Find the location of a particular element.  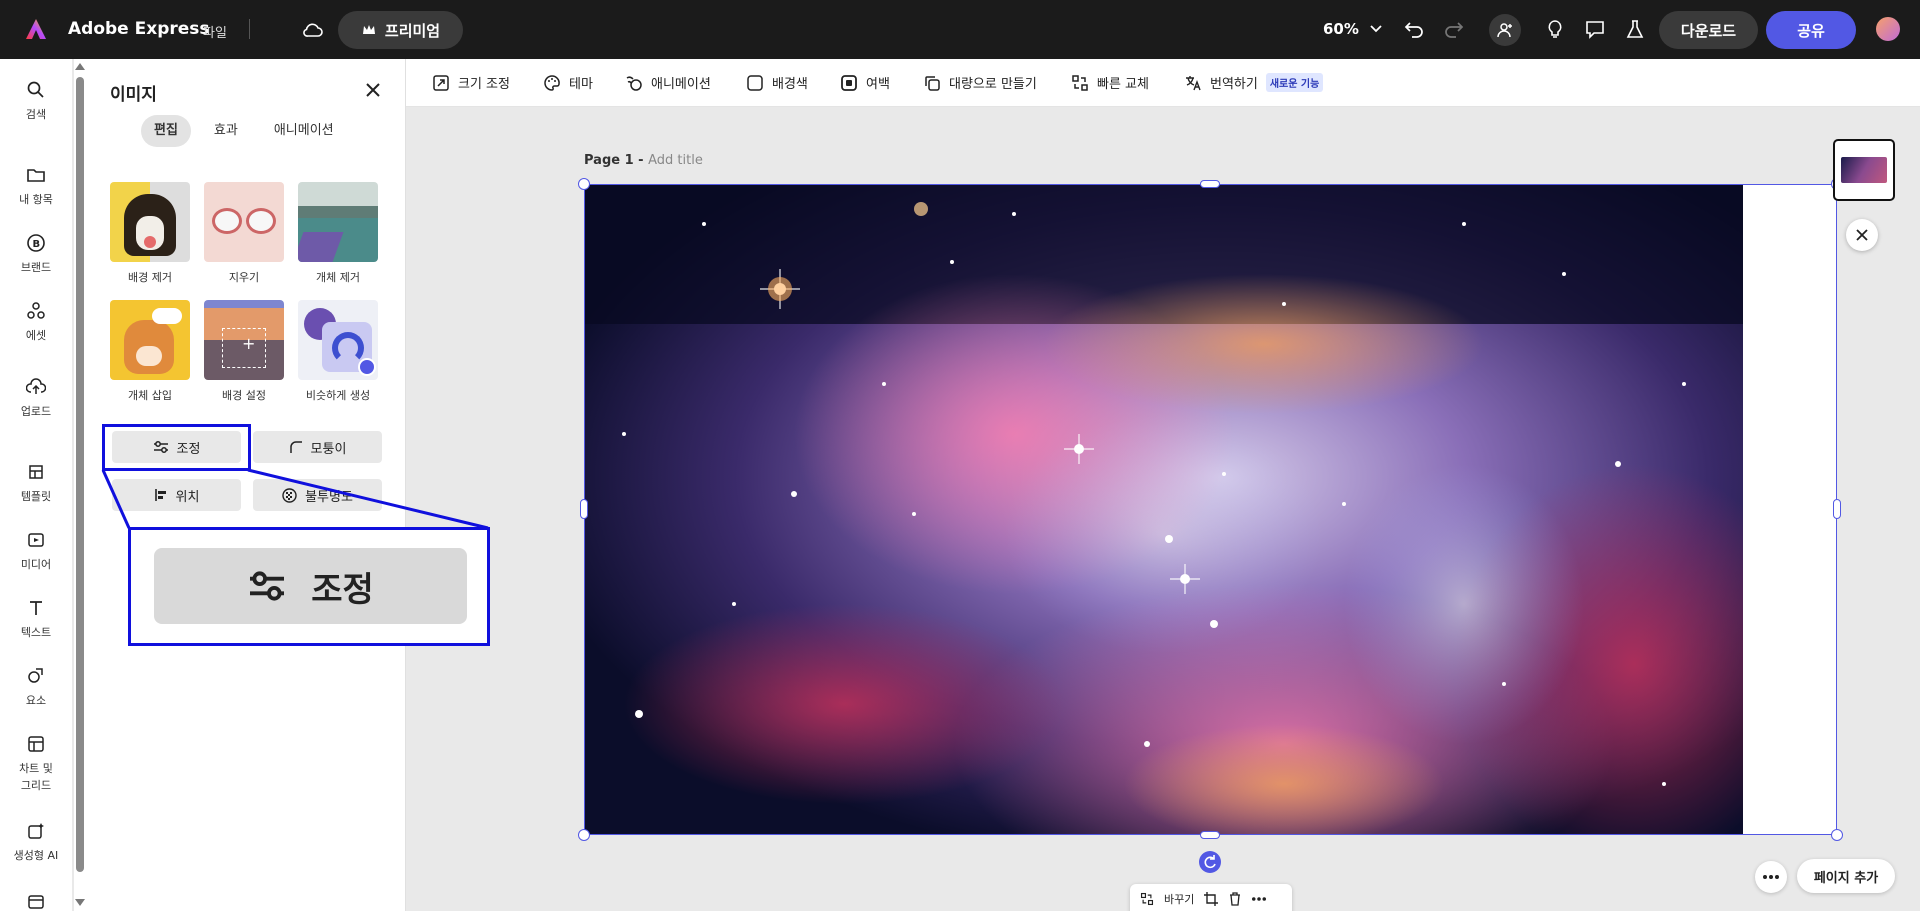

resize-handle-left is located at coordinates (584, 509).